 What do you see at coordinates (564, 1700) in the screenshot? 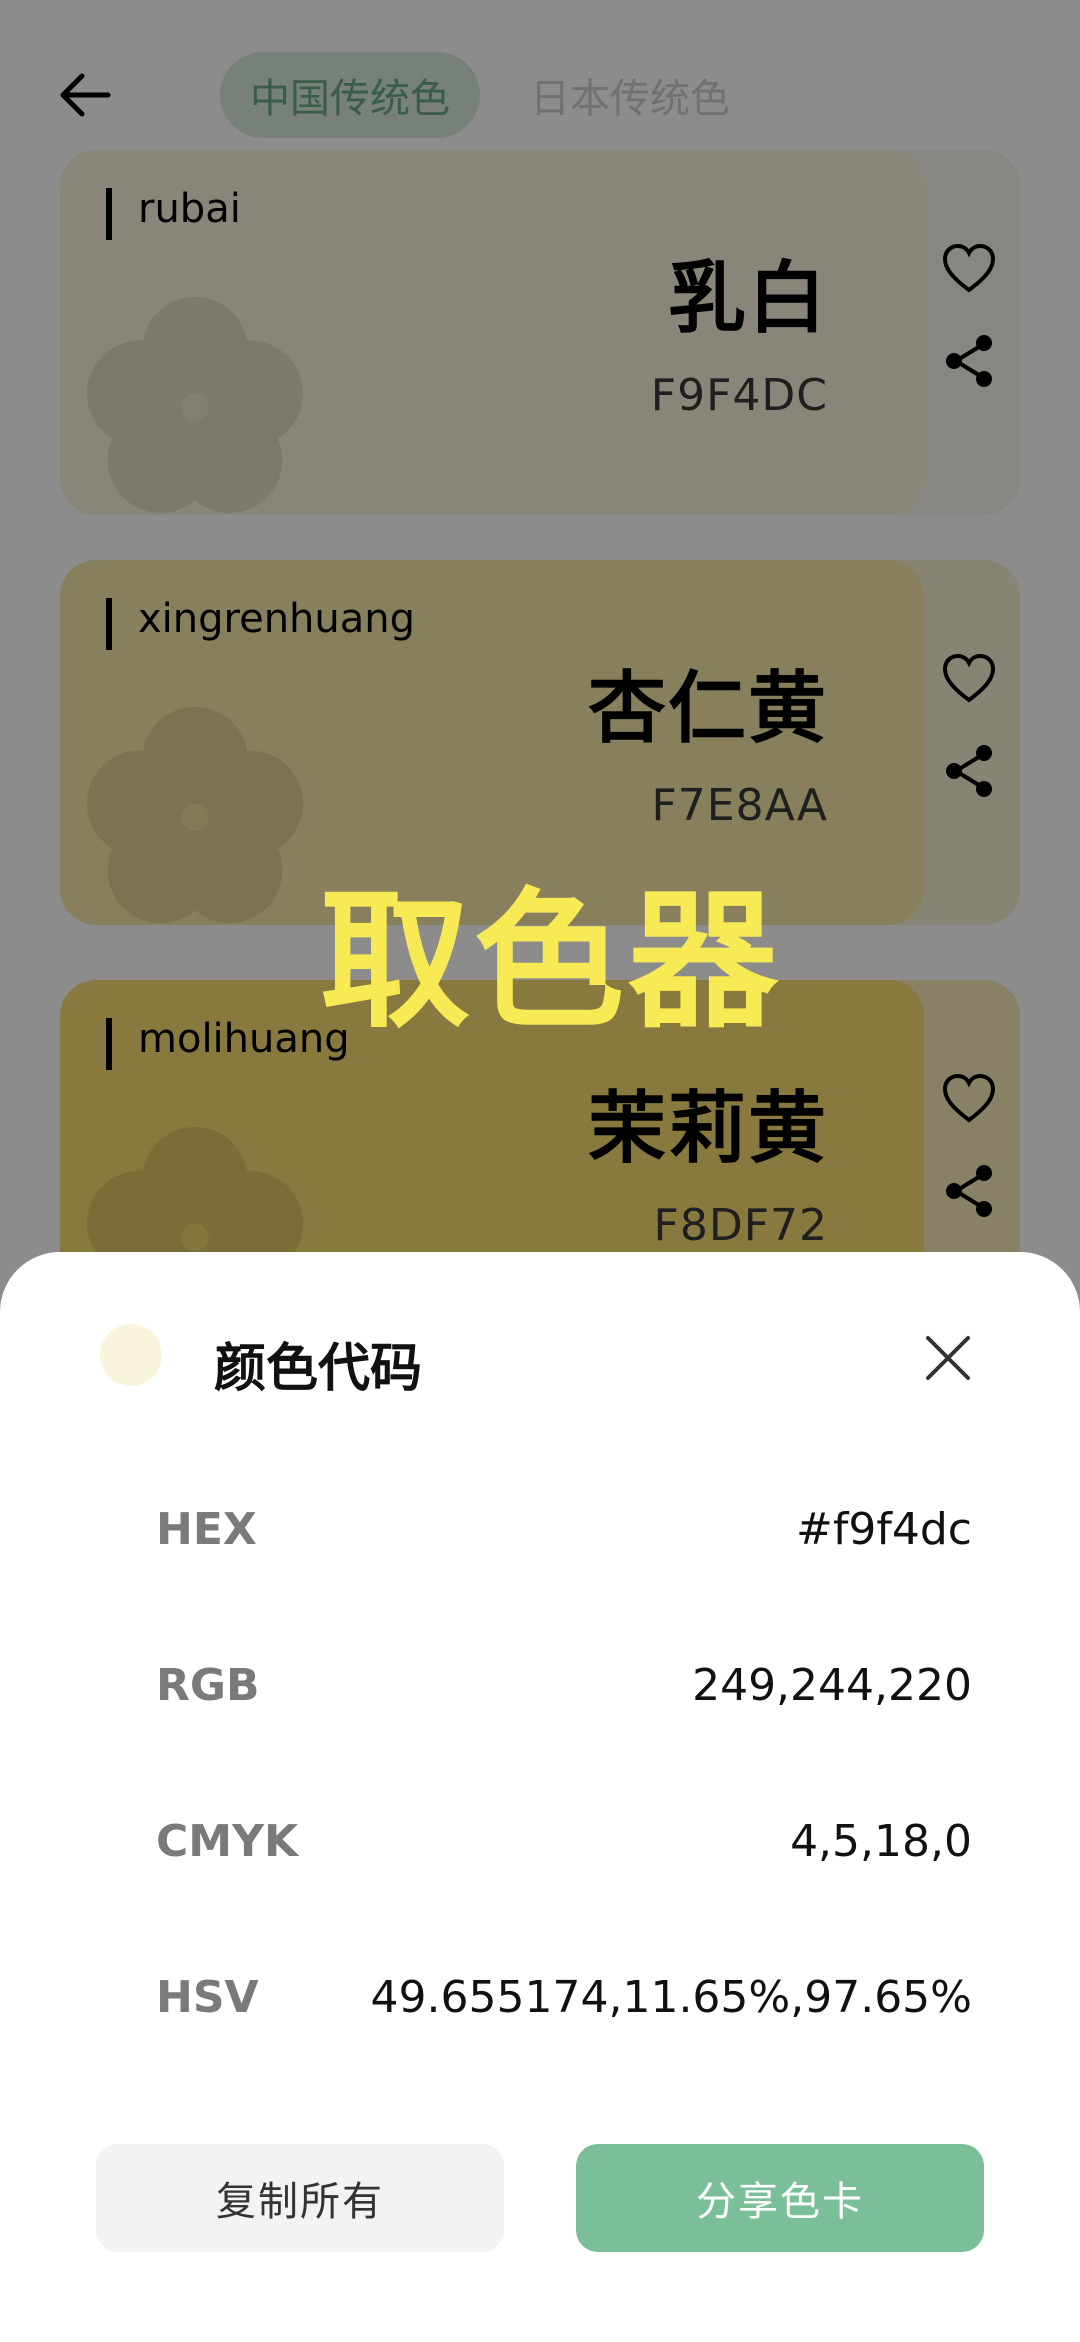
I see `code-row-rgb: RGB 249,244,220` at bounding box center [564, 1700].